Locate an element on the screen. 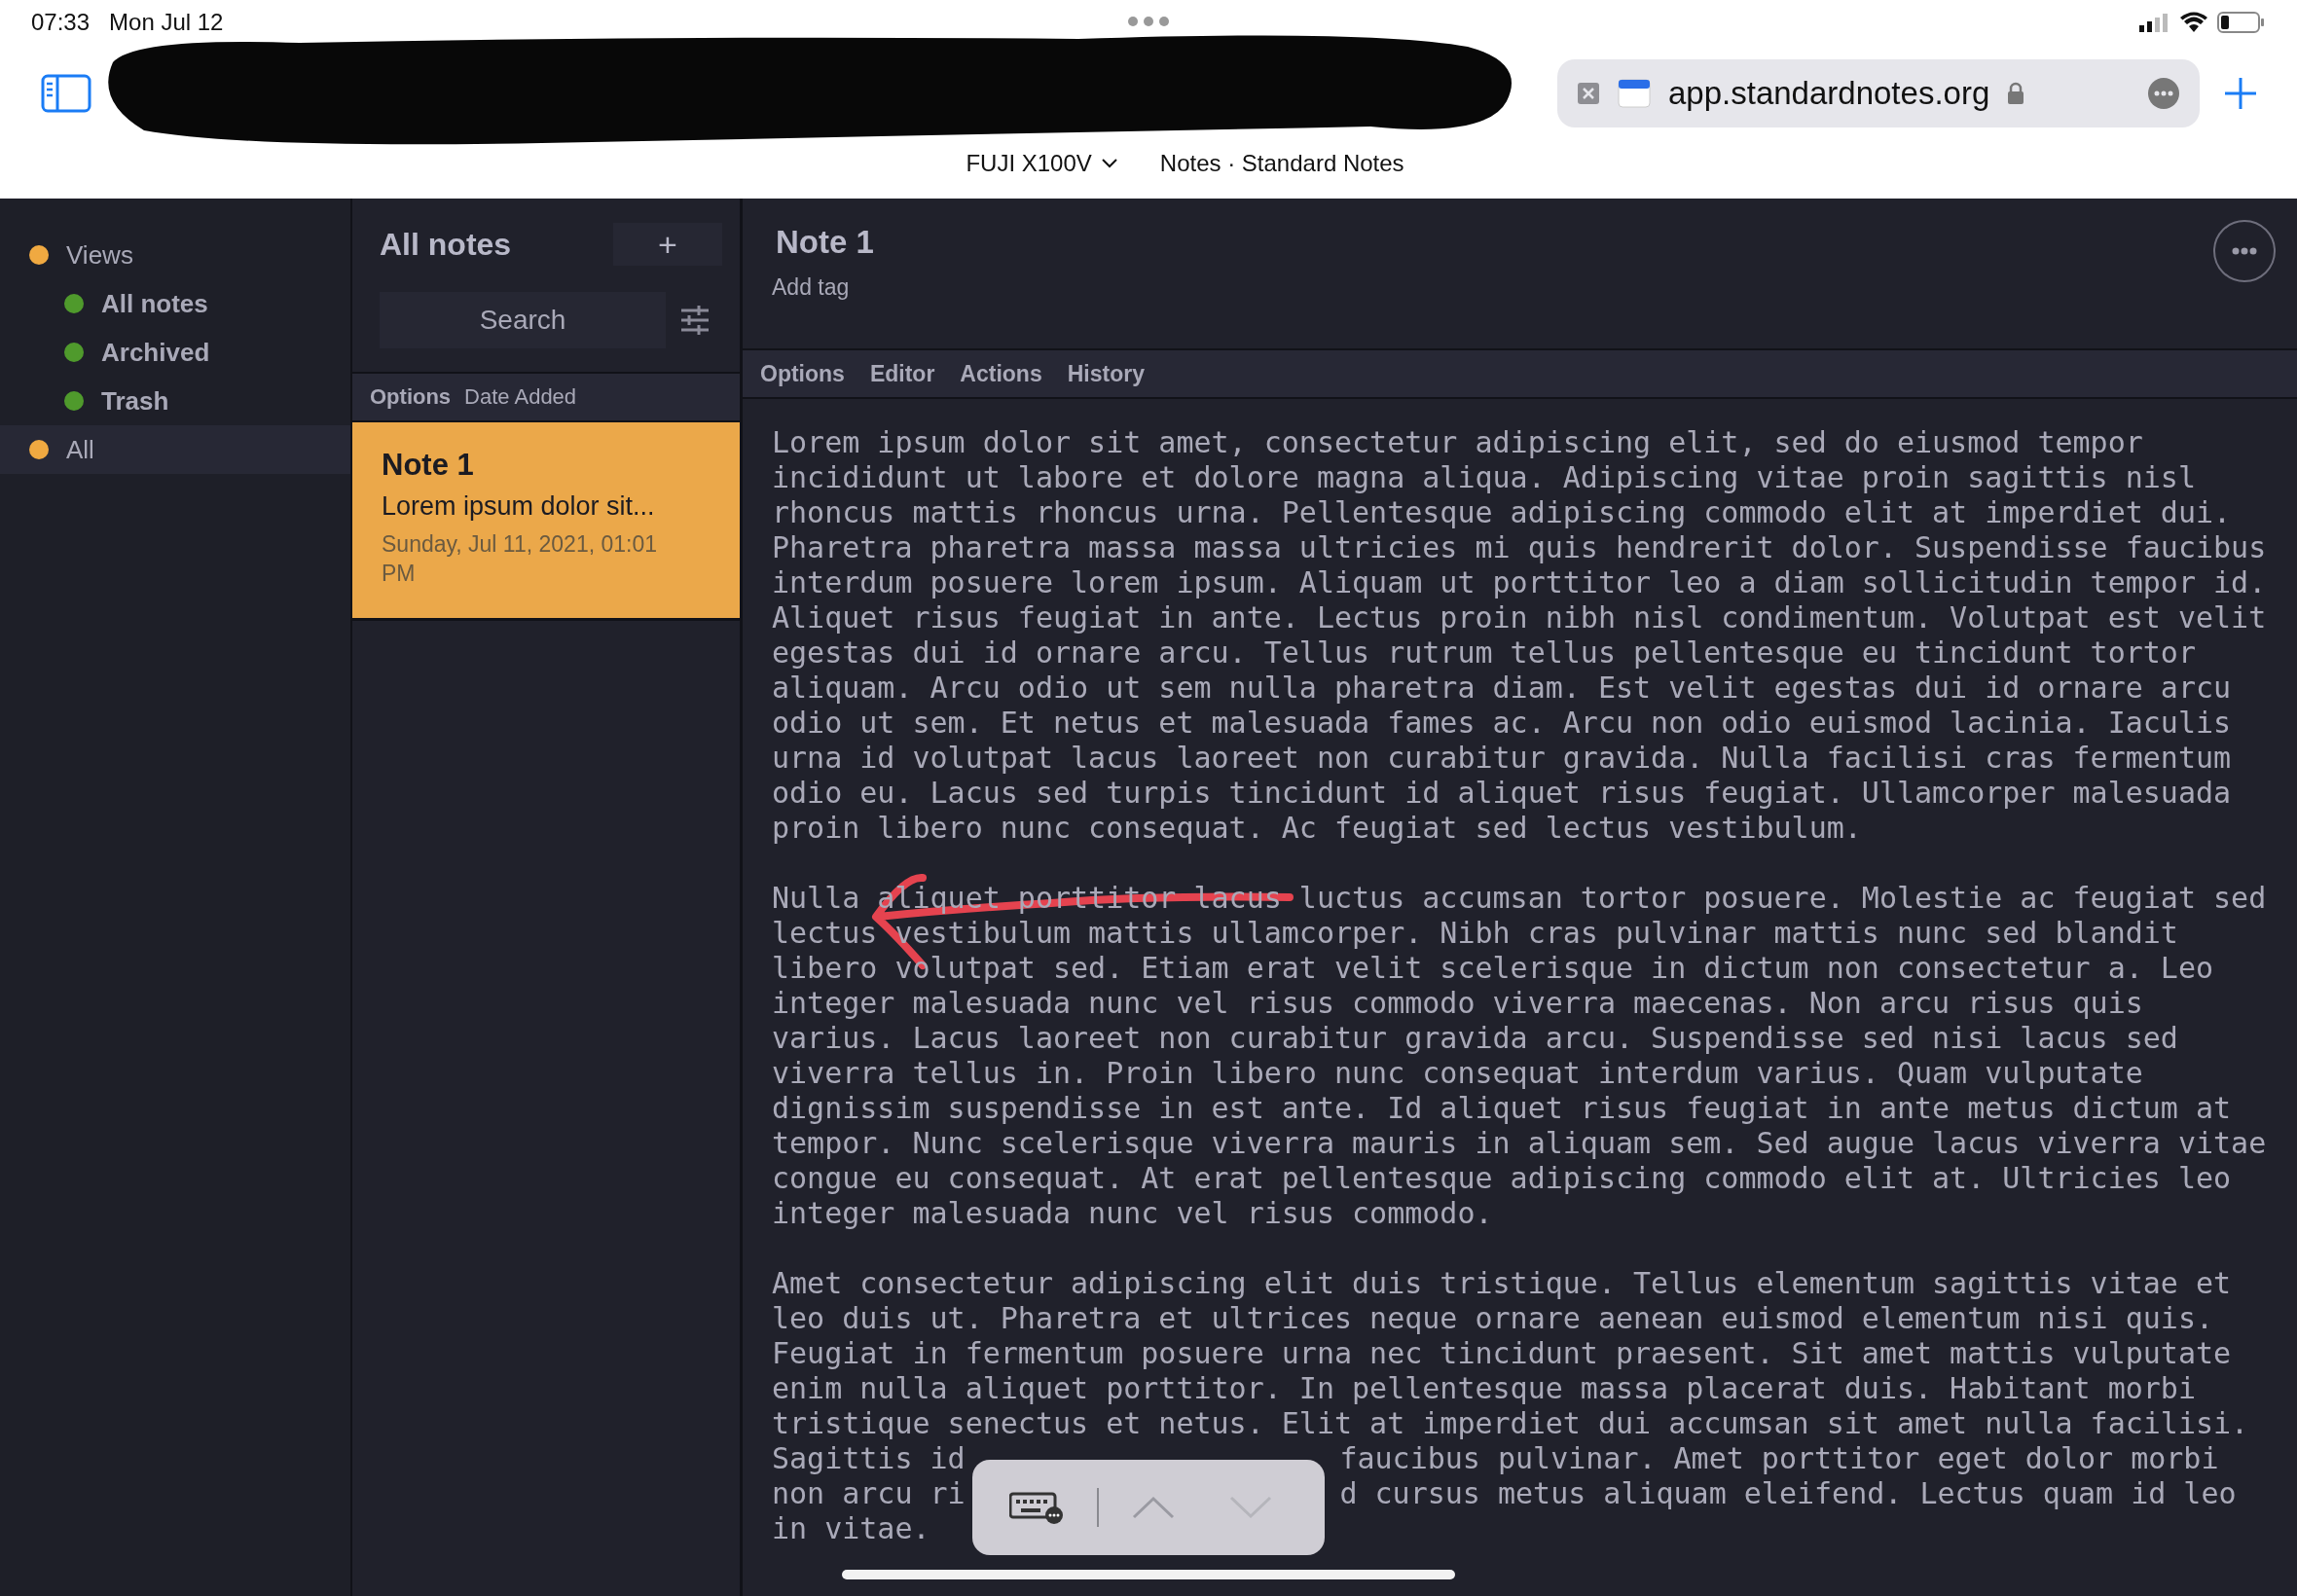 This screenshot has height=1596, width=2297. text-line: varius. Lacus laoreet non curabitur gravida arcu. Suspendisse sed nisi lacus sed is located at coordinates (1475, 1039).